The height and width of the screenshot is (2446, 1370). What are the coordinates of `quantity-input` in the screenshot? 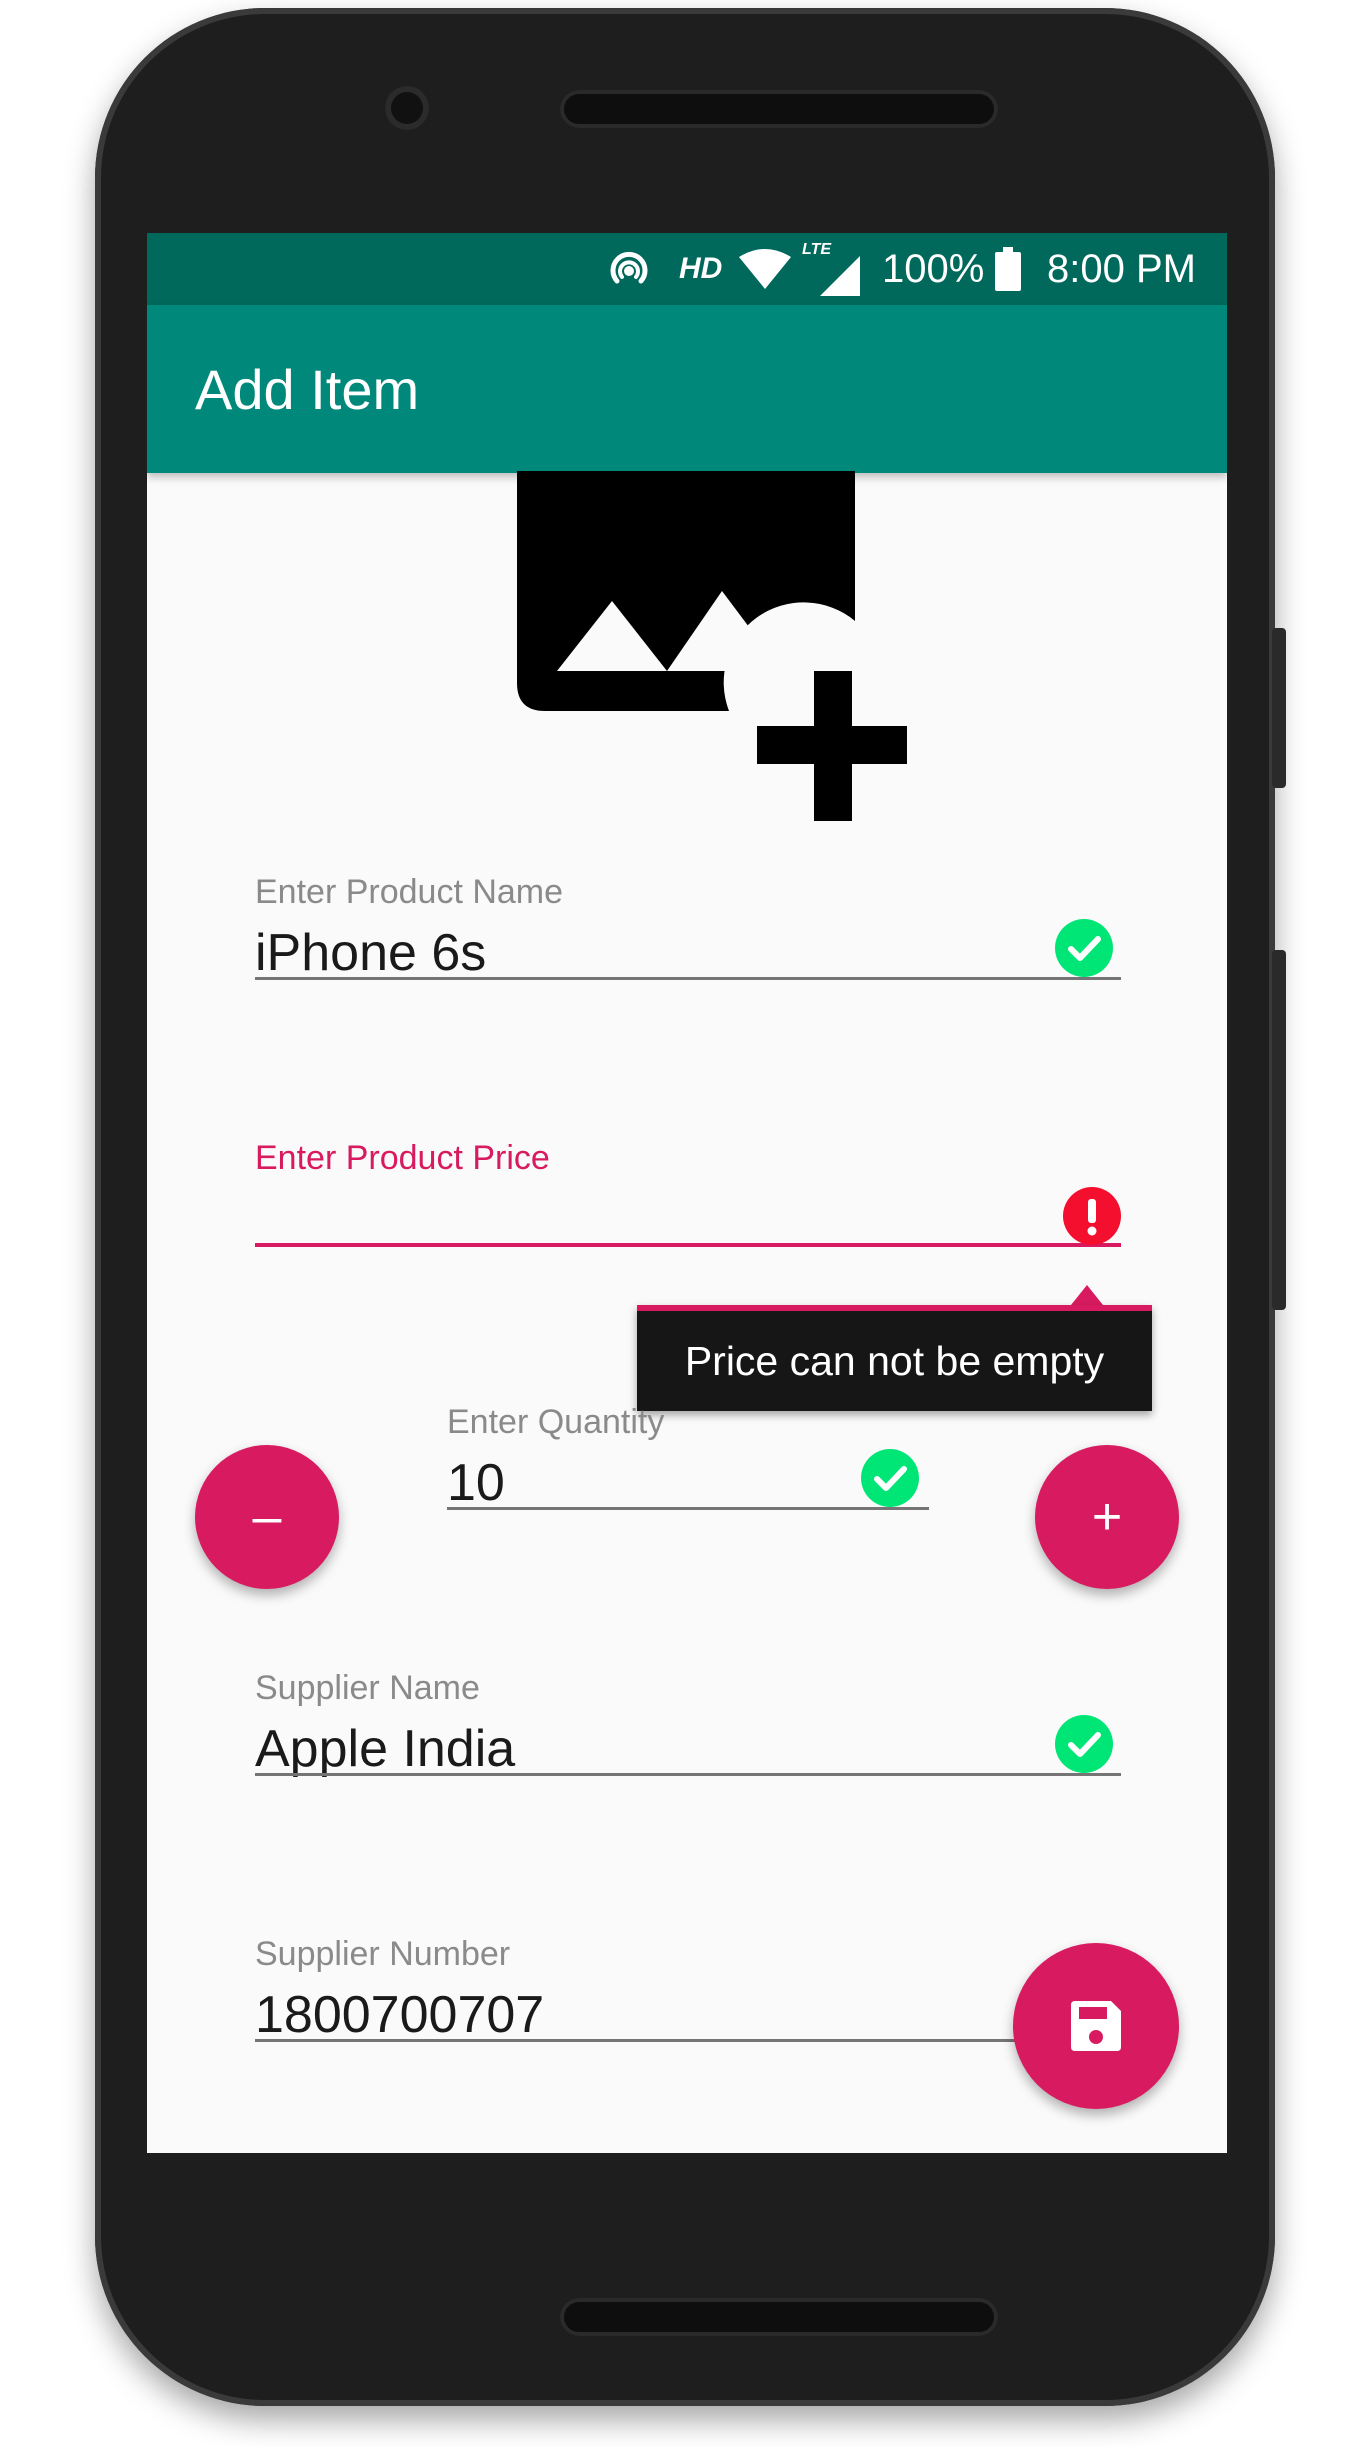 It's located at (647, 1483).